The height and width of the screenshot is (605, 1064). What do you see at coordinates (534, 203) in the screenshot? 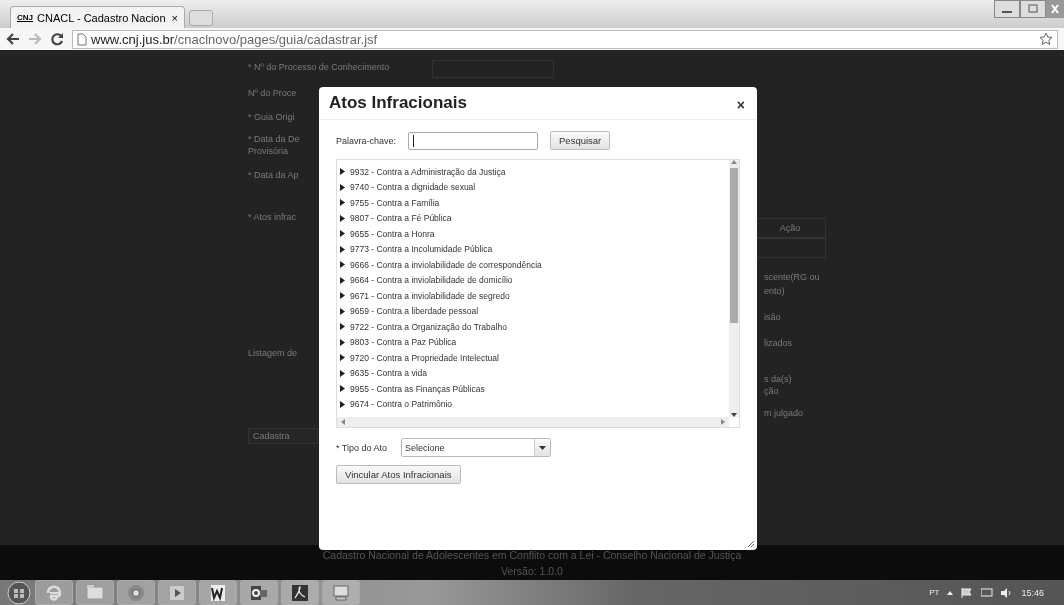
I see `tree-item: 9755 - Contra a Família` at bounding box center [534, 203].